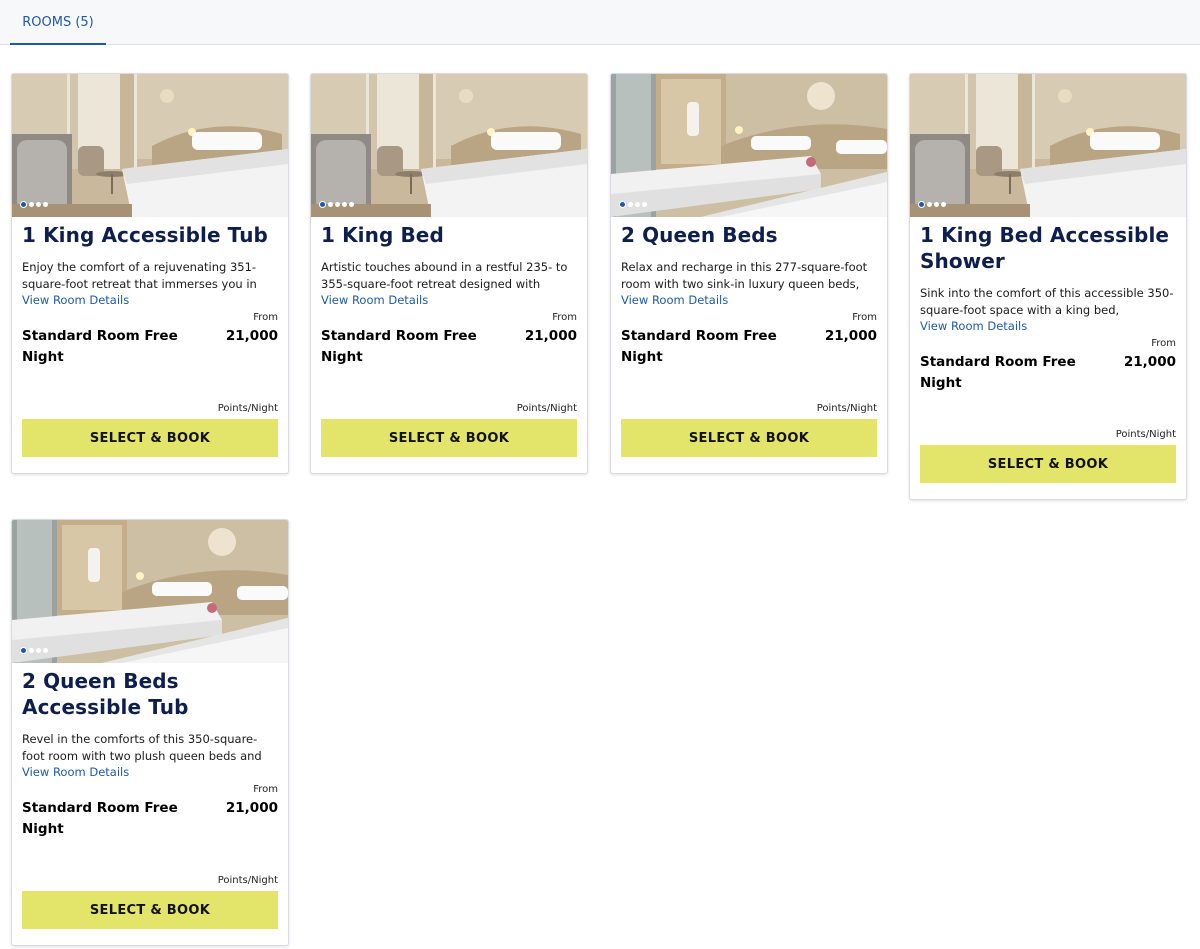  I want to click on room-title: 1 King Bed Accessible Shower, so click(1048, 248).